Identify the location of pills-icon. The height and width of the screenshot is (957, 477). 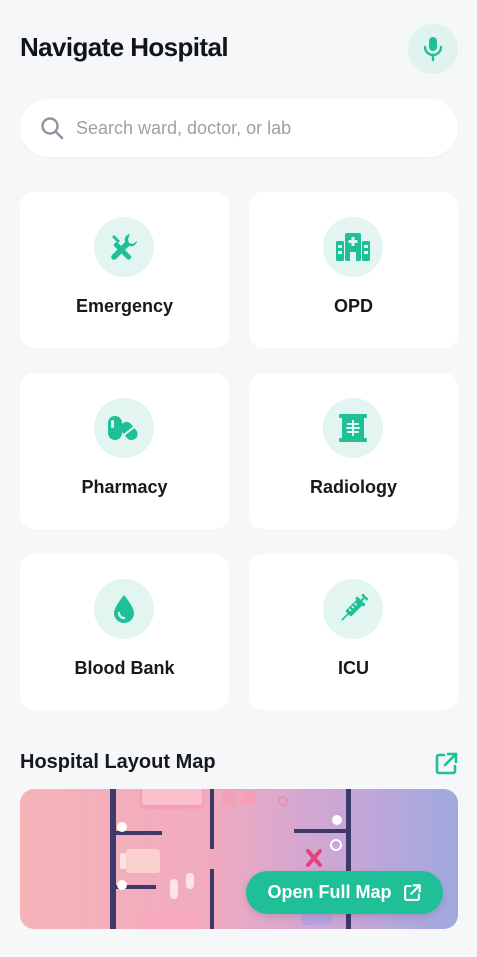
(123, 428).